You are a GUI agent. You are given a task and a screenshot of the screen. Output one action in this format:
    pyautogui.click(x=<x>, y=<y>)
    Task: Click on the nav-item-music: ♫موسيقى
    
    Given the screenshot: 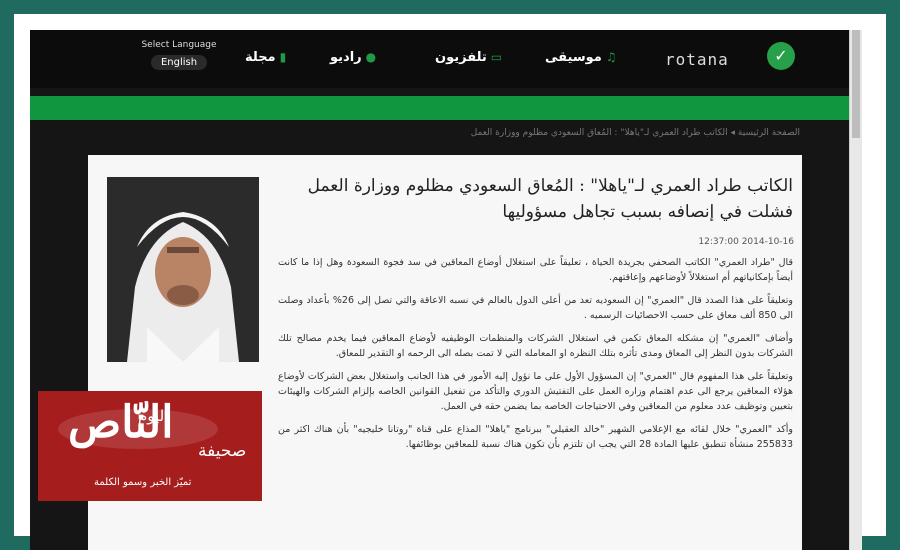 What is the action you would take?
    pyautogui.click(x=581, y=57)
    